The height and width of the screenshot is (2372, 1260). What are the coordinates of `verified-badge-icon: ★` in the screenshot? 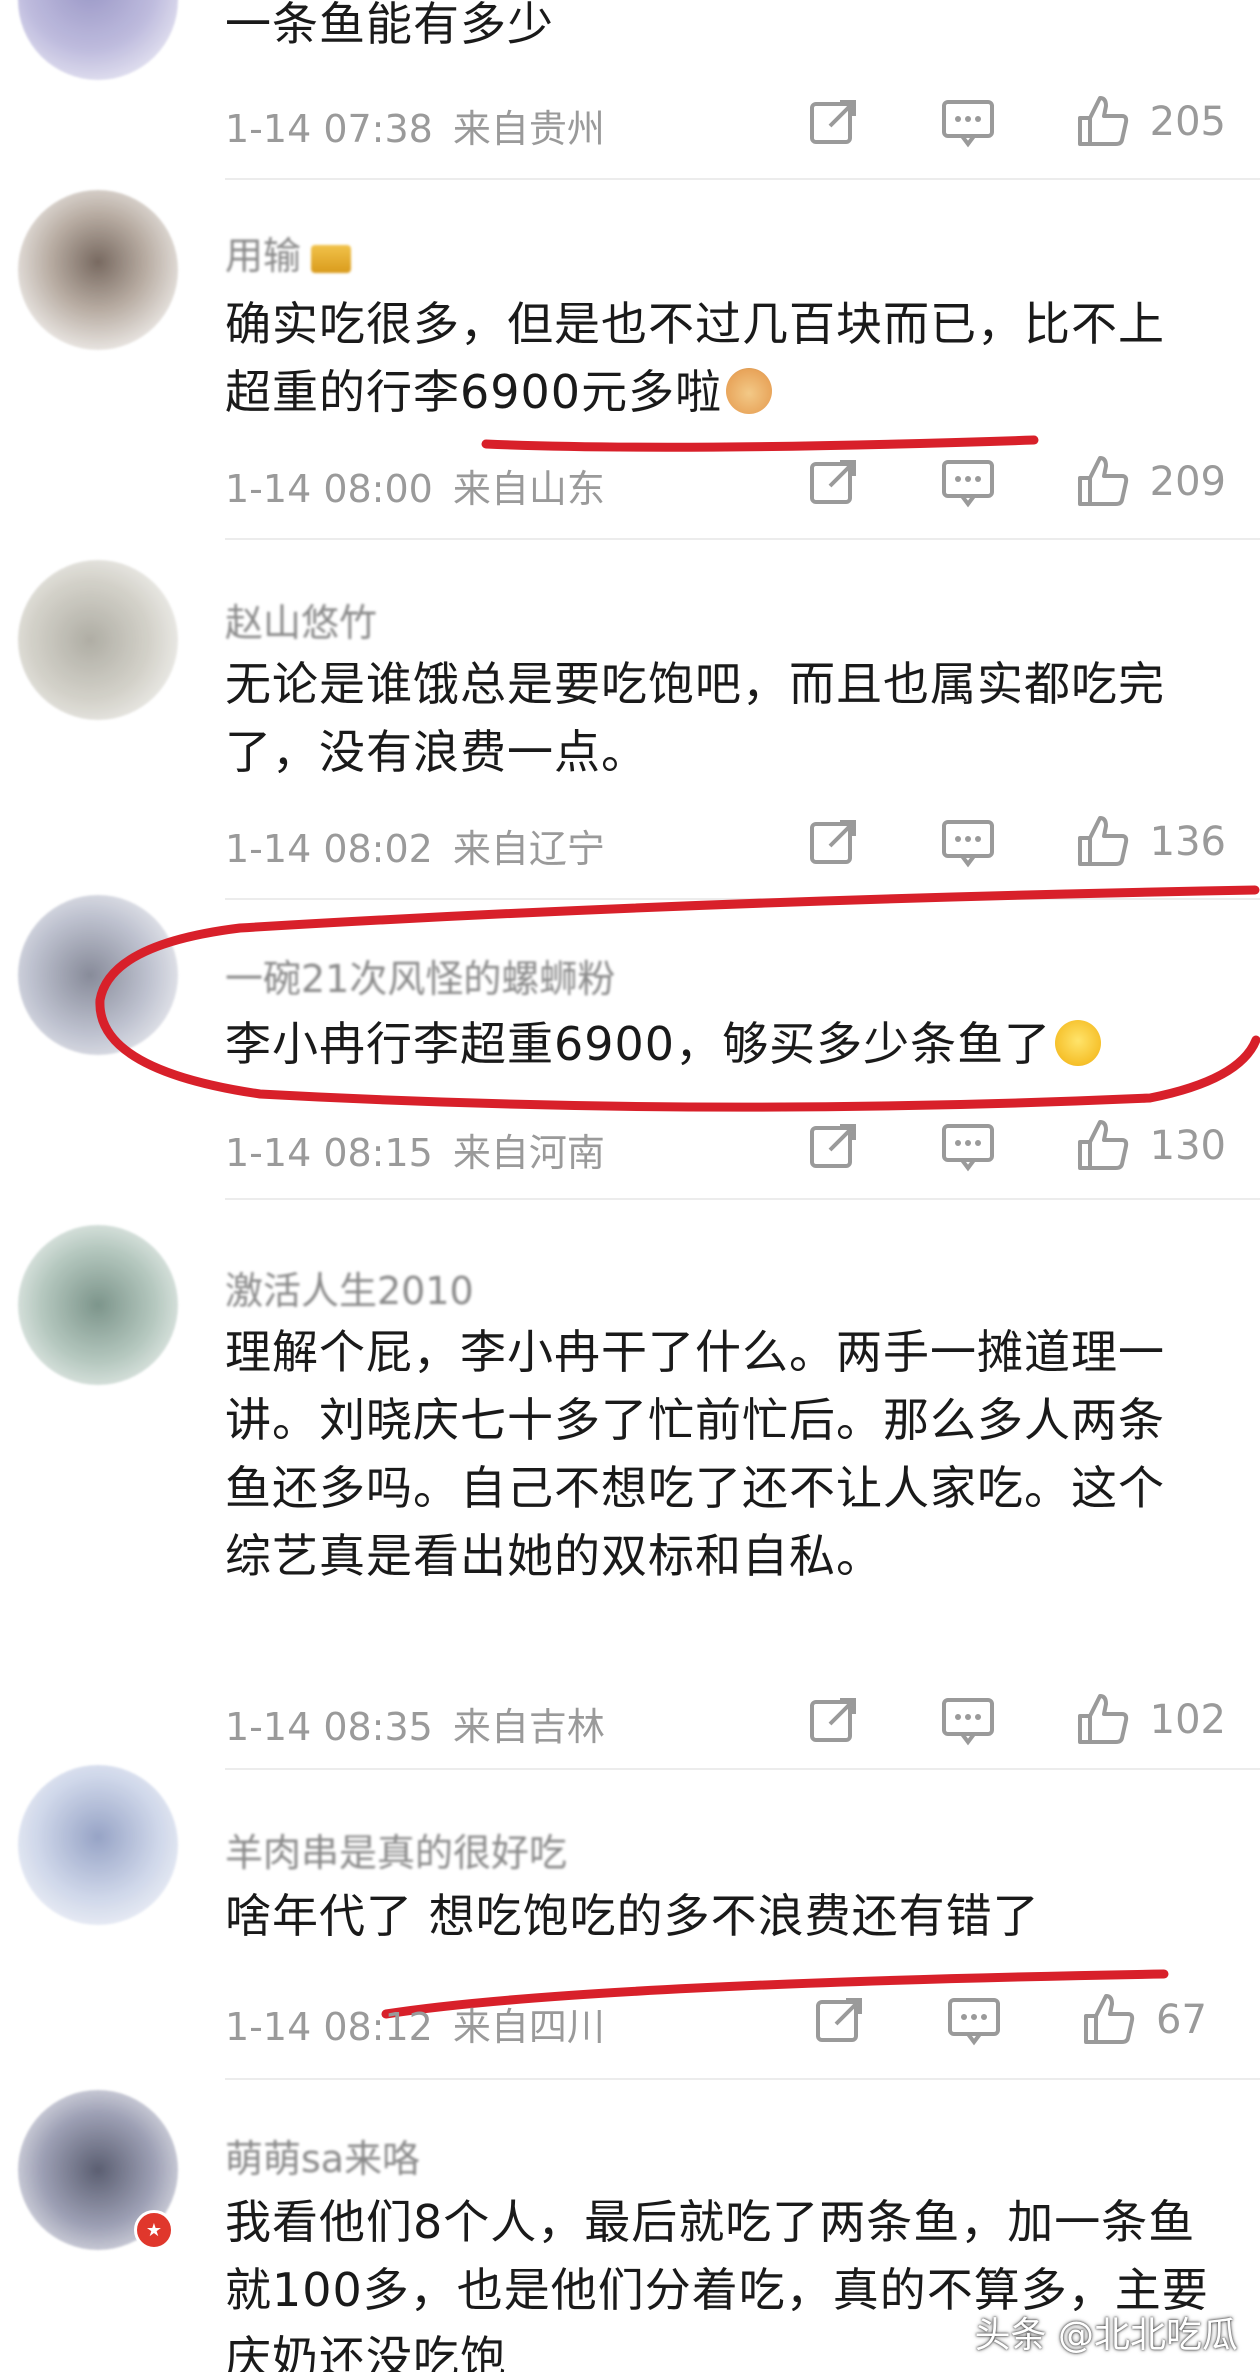 It's located at (154, 2230).